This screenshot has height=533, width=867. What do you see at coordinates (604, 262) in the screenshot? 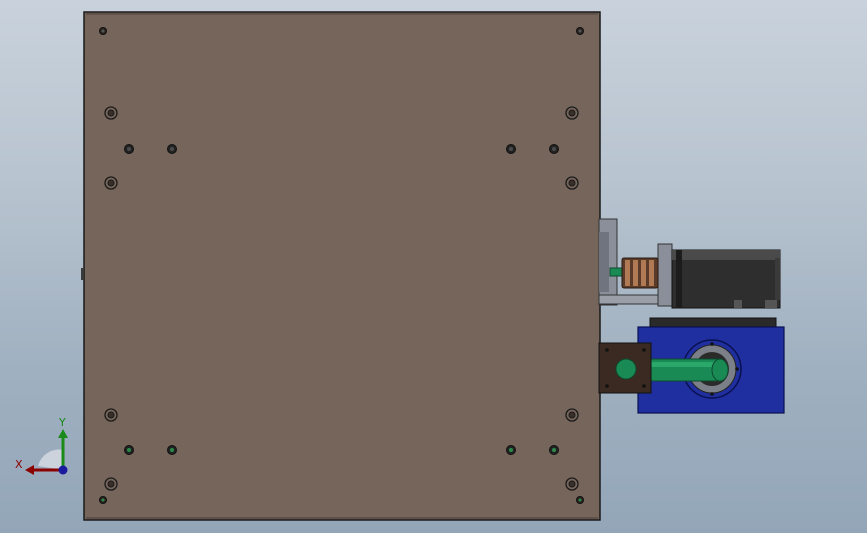
I see `bracket-upright-shade` at bounding box center [604, 262].